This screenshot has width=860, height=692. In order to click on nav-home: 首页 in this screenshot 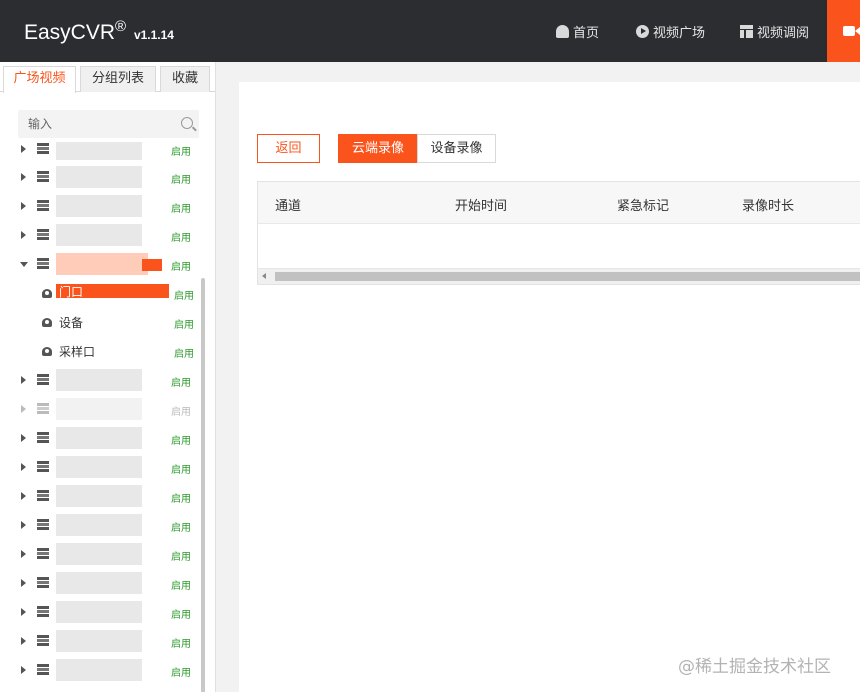, I will do `click(577, 31)`.